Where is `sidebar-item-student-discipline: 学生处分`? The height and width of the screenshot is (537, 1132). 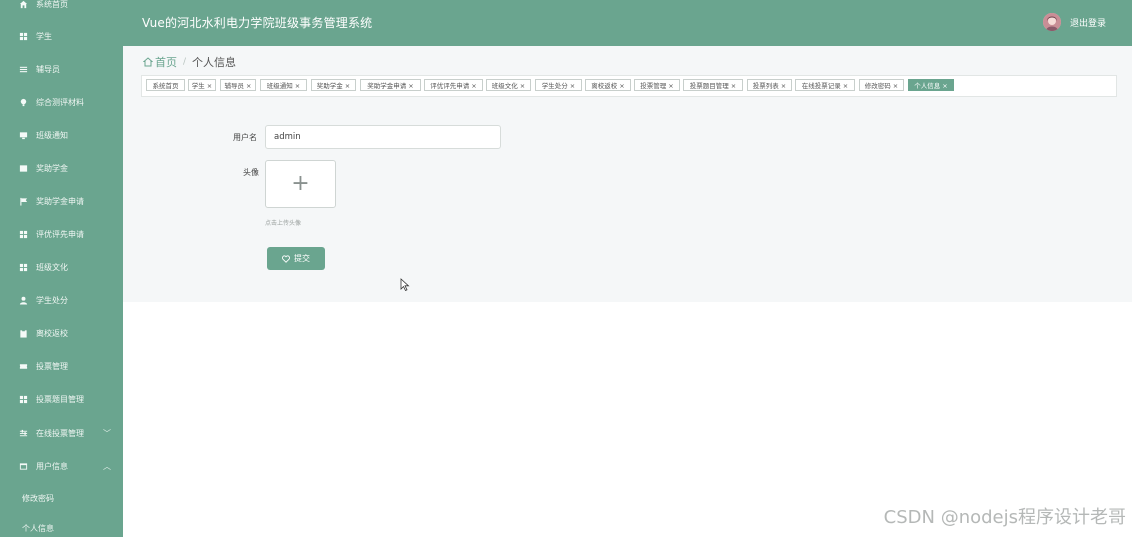
sidebar-item-student-discipline: 学生处分 is located at coordinates (61, 300).